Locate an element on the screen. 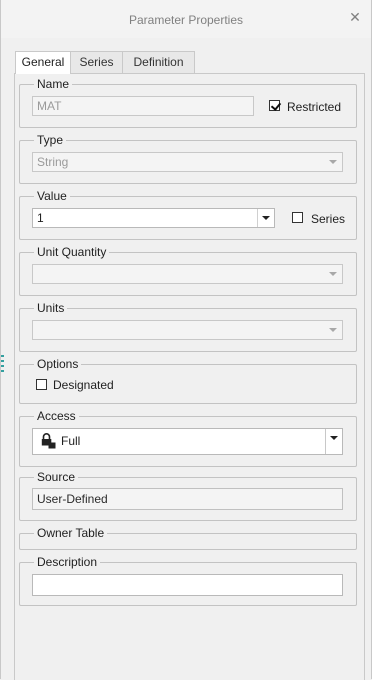  units-legend: Units is located at coordinates (51, 308).